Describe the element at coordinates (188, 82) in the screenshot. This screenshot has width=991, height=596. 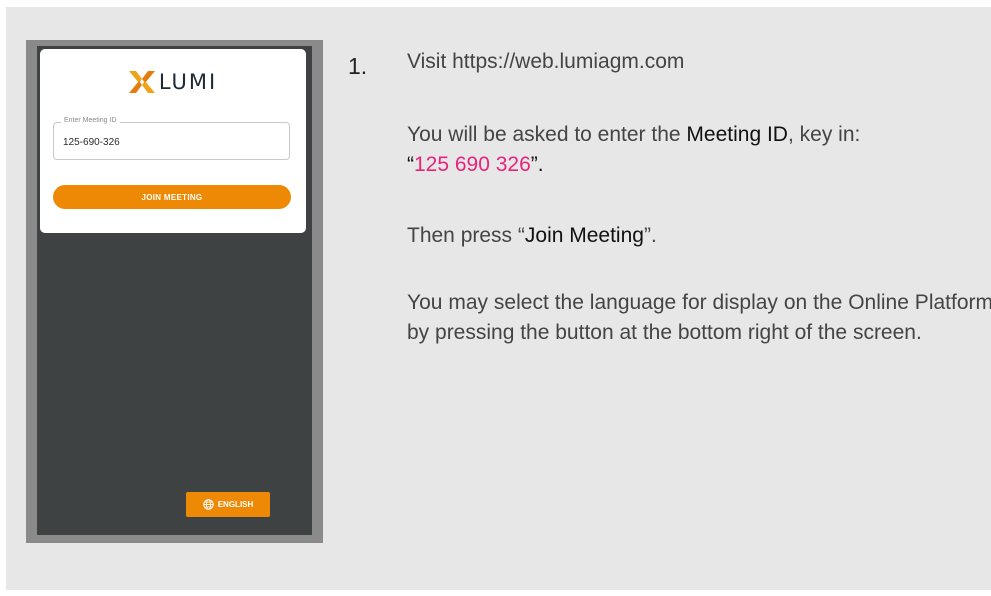
I see `brand-name: LUMI` at that location.